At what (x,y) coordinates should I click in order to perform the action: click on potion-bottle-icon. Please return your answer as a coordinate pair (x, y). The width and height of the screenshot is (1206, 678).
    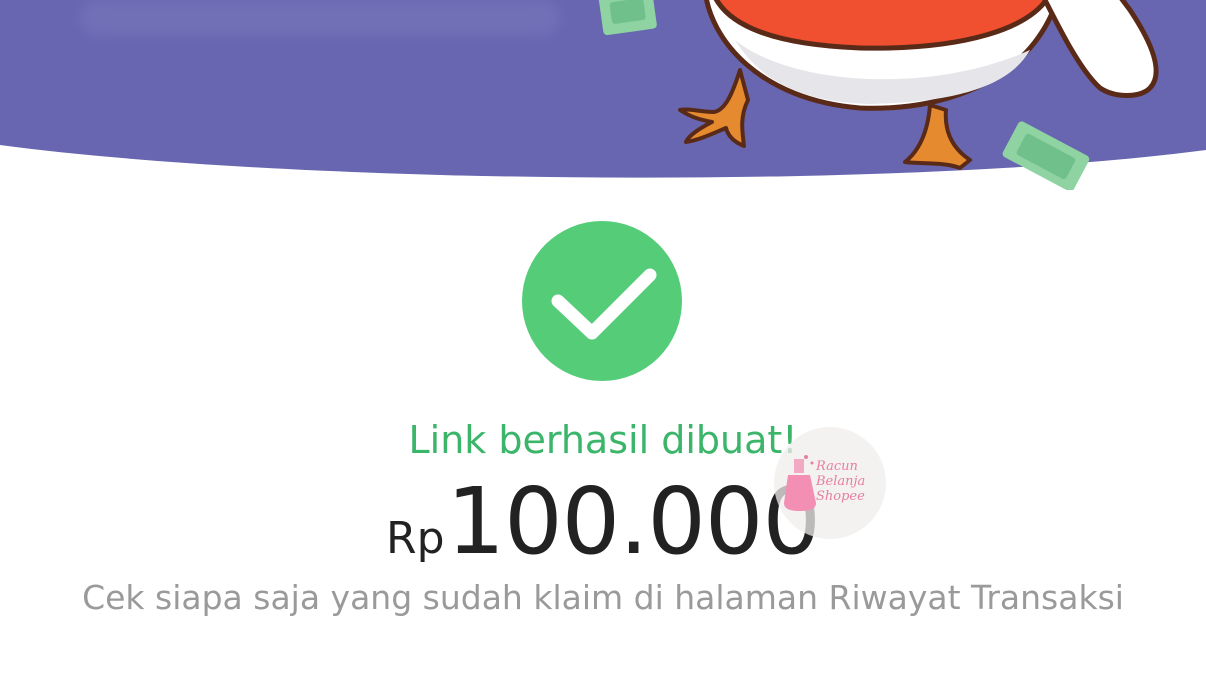
    Looking at the image, I should click on (800, 483).